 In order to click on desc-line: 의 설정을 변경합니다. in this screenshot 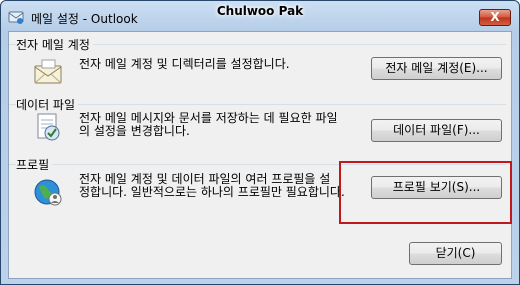, I will do `click(134, 131)`.